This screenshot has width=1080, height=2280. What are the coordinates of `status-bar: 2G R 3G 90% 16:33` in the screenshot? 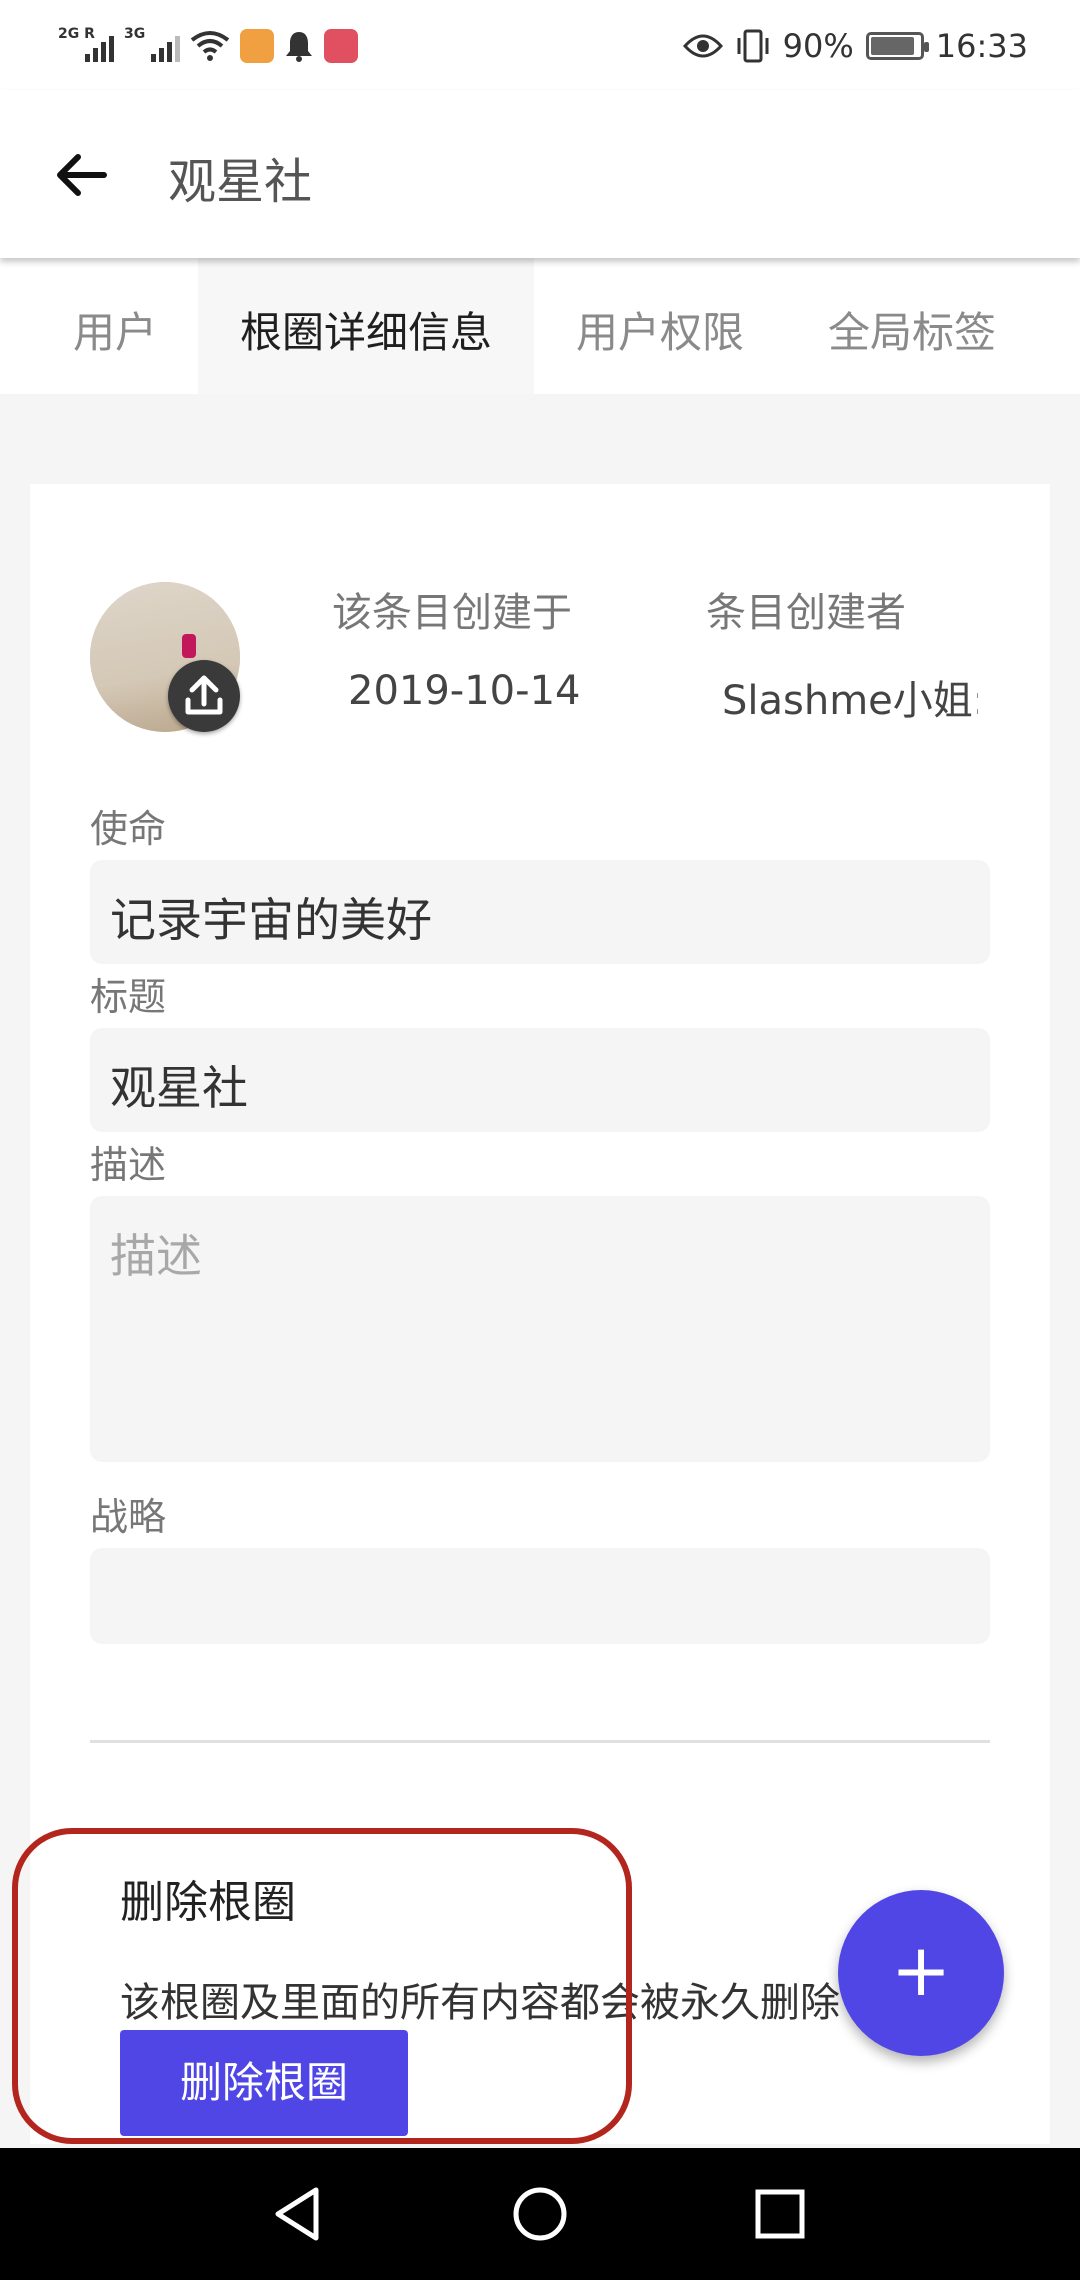 It's located at (540, 45).